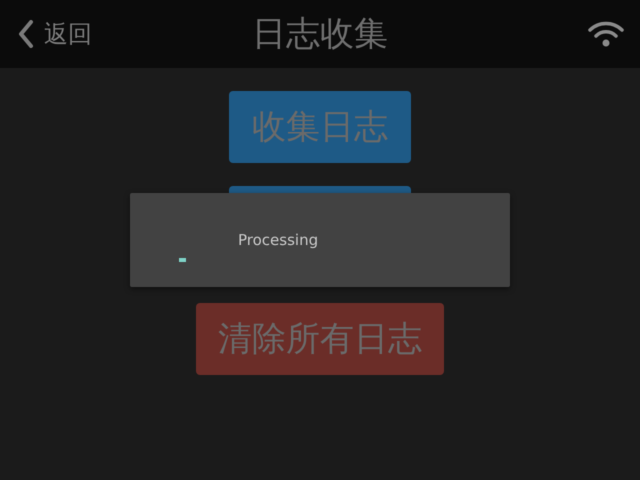 This screenshot has height=480, width=640. What do you see at coordinates (320, 127) in the screenshot?
I see `action-button: 收集日志` at bounding box center [320, 127].